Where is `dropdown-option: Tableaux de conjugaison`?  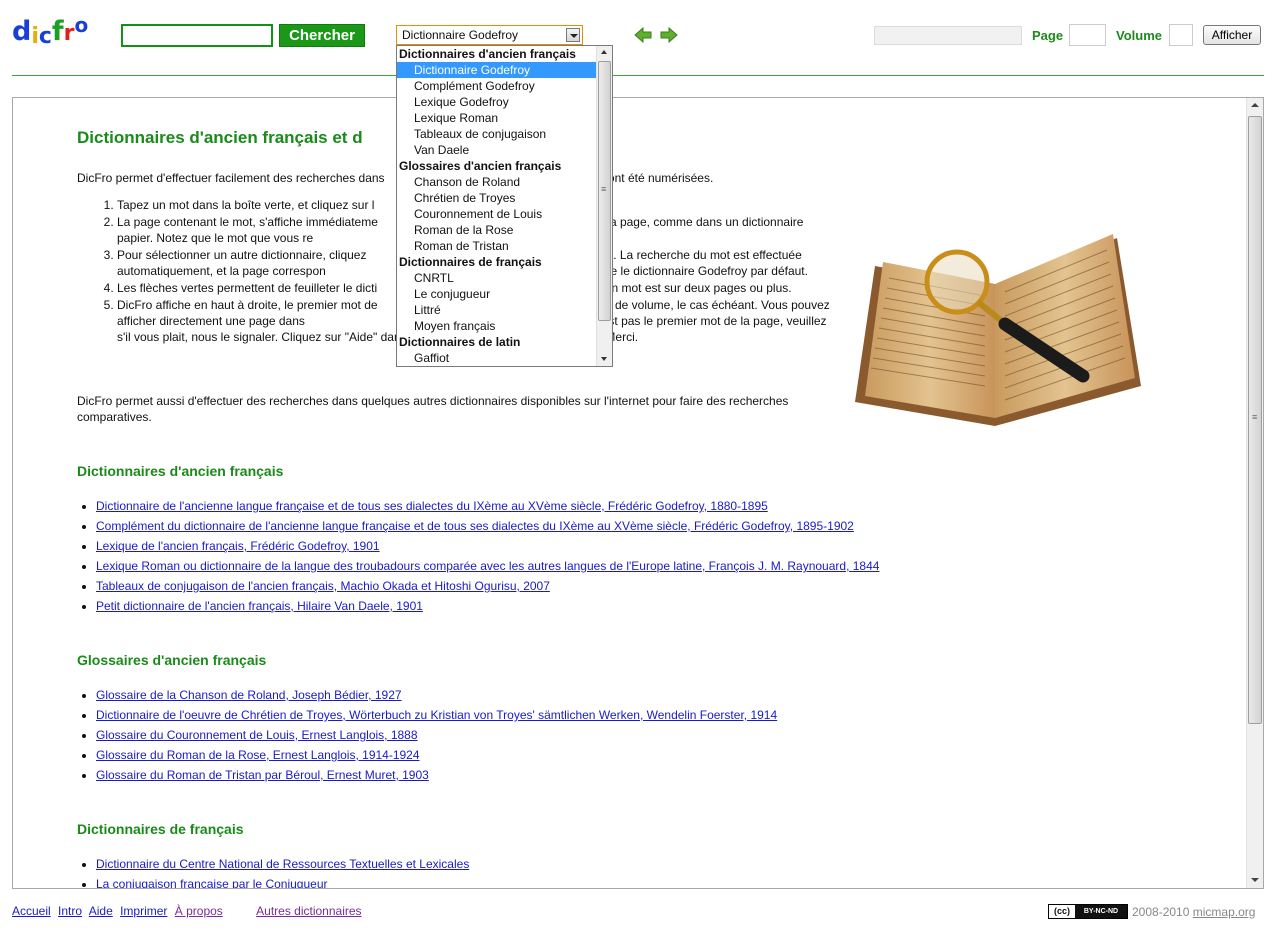 dropdown-option: Tableaux de conjugaison is located at coordinates (497, 134).